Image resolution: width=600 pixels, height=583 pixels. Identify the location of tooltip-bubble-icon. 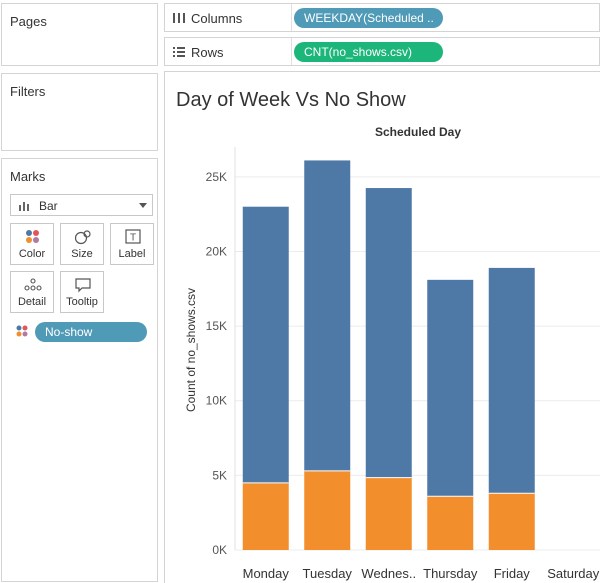
(83, 285).